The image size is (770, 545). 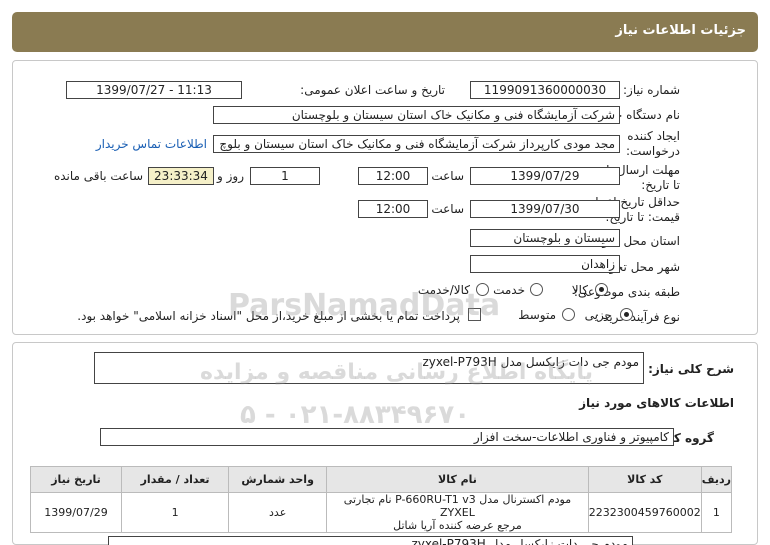 I want to click on category-radio-service, so click(x=536, y=289).